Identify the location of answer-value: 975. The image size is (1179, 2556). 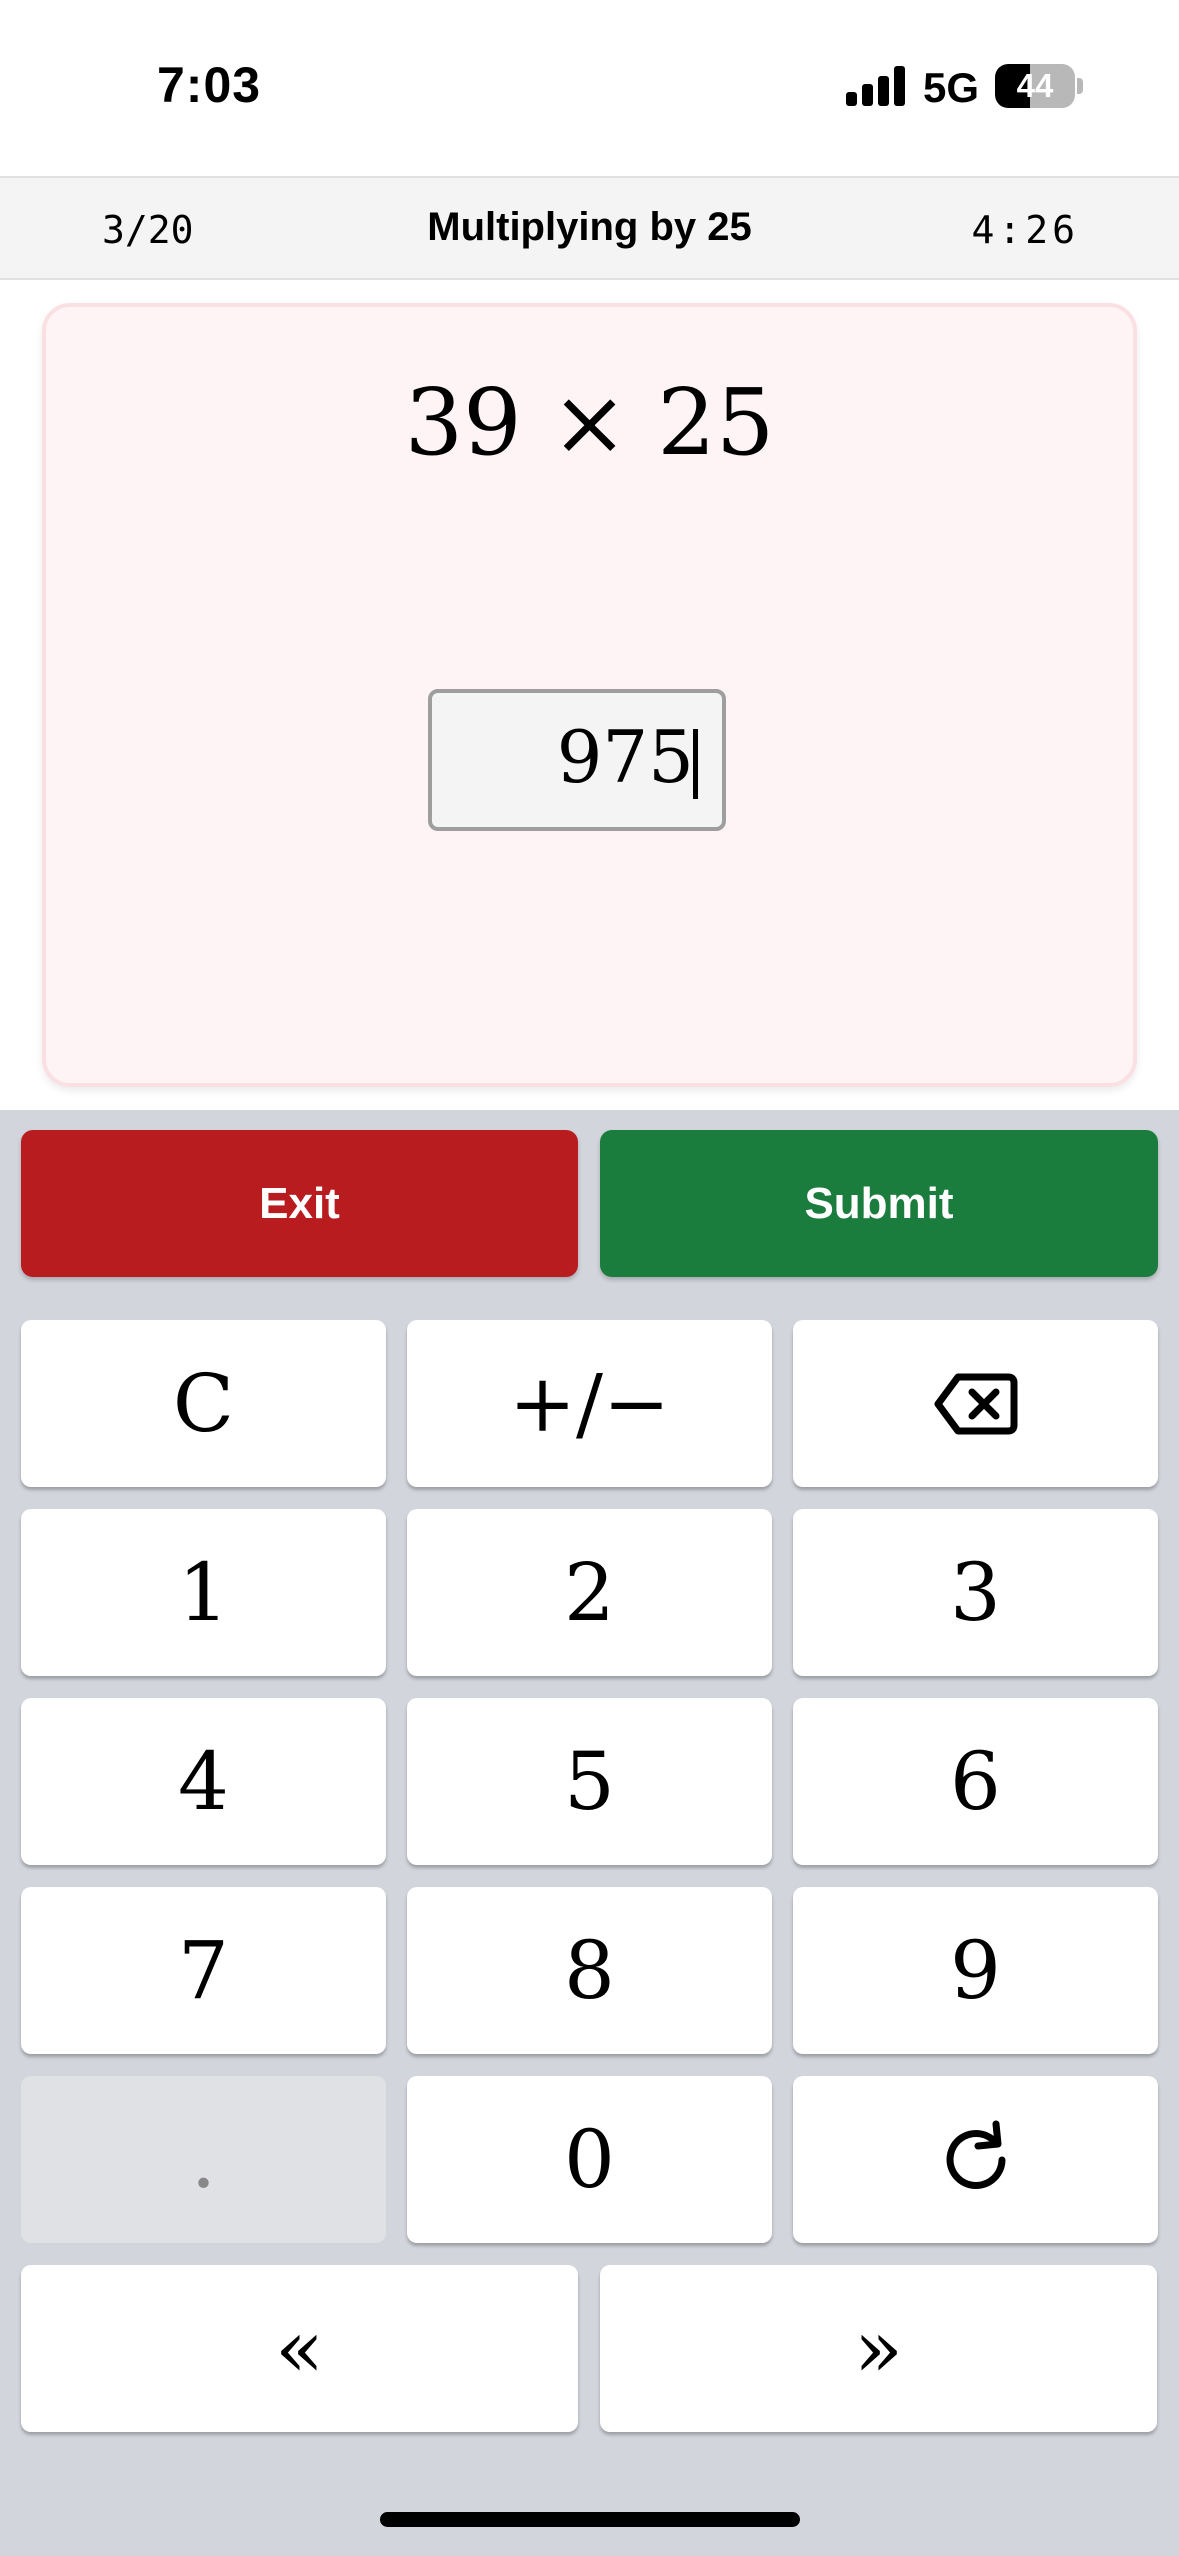
(625, 757).